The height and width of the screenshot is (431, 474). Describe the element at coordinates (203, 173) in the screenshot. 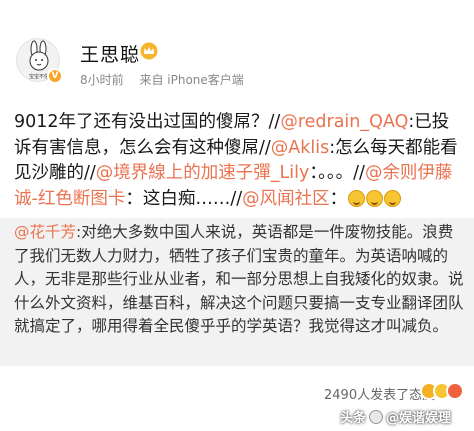

I see `mention-link: @境界線上的加速子彈_Lily` at that location.